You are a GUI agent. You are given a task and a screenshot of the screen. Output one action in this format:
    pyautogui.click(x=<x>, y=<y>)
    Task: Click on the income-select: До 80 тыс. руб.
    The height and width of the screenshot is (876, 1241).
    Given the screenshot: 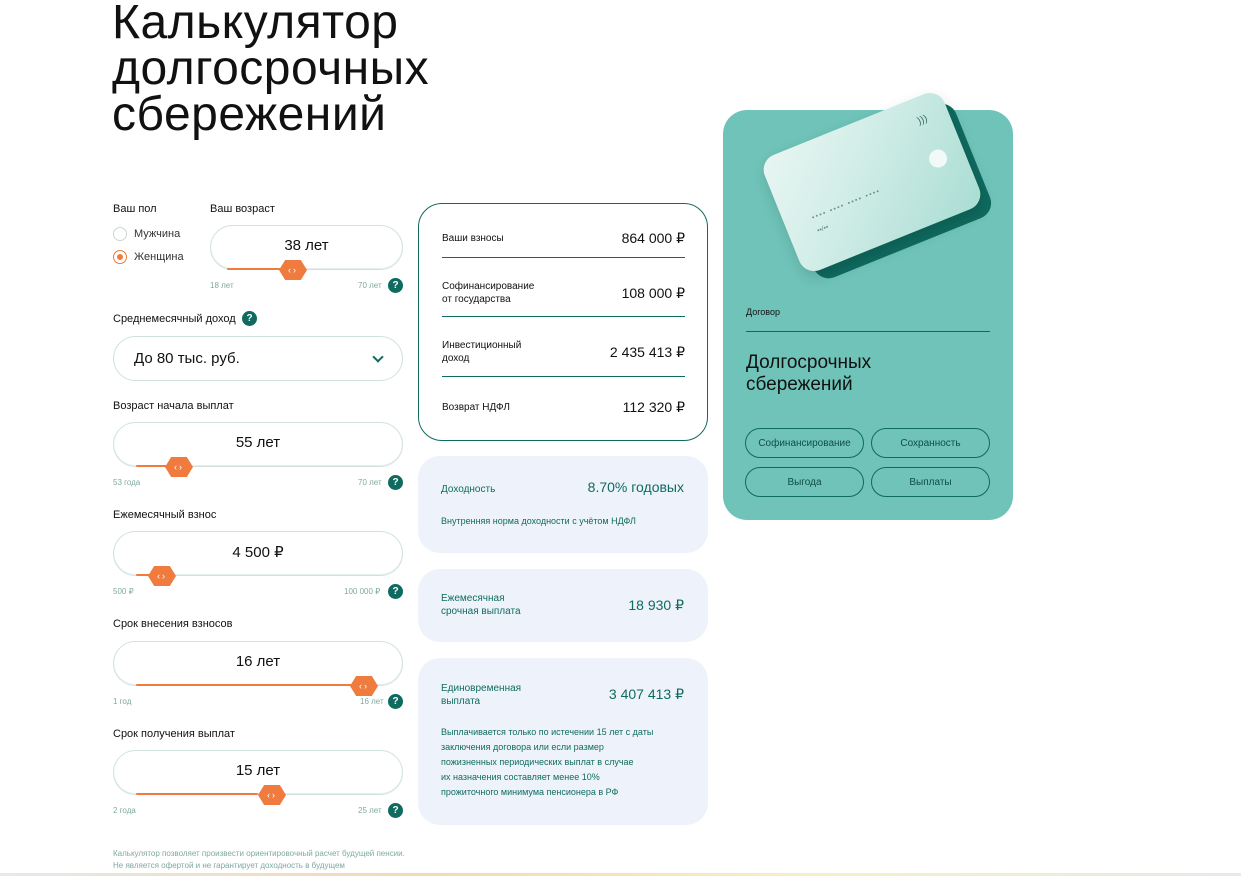 What is the action you would take?
    pyautogui.click(x=258, y=358)
    